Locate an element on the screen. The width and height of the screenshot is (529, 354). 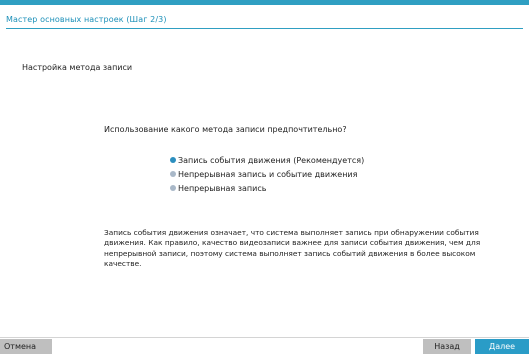
option-continuous-and-motion: Непрерывная запись и событие движения is located at coordinates (267, 174).